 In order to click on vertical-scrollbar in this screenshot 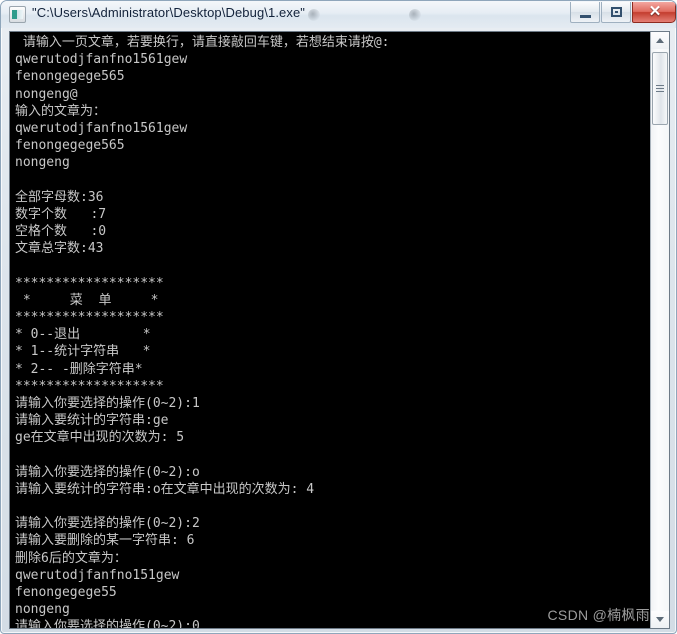, I will do `click(659, 330)`.